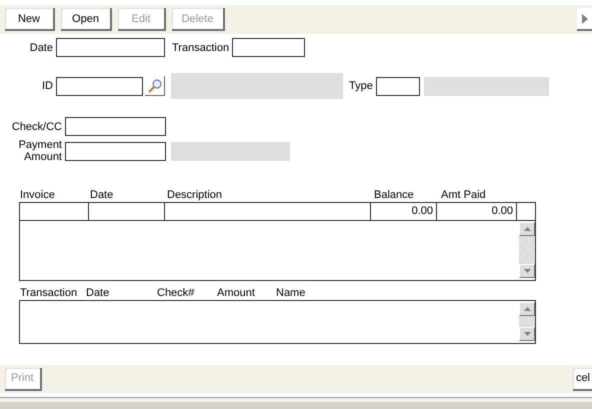  What do you see at coordinates (236, 293) in the screenshot?
I see `column-header: Amount` at bounding box center [236, 293].